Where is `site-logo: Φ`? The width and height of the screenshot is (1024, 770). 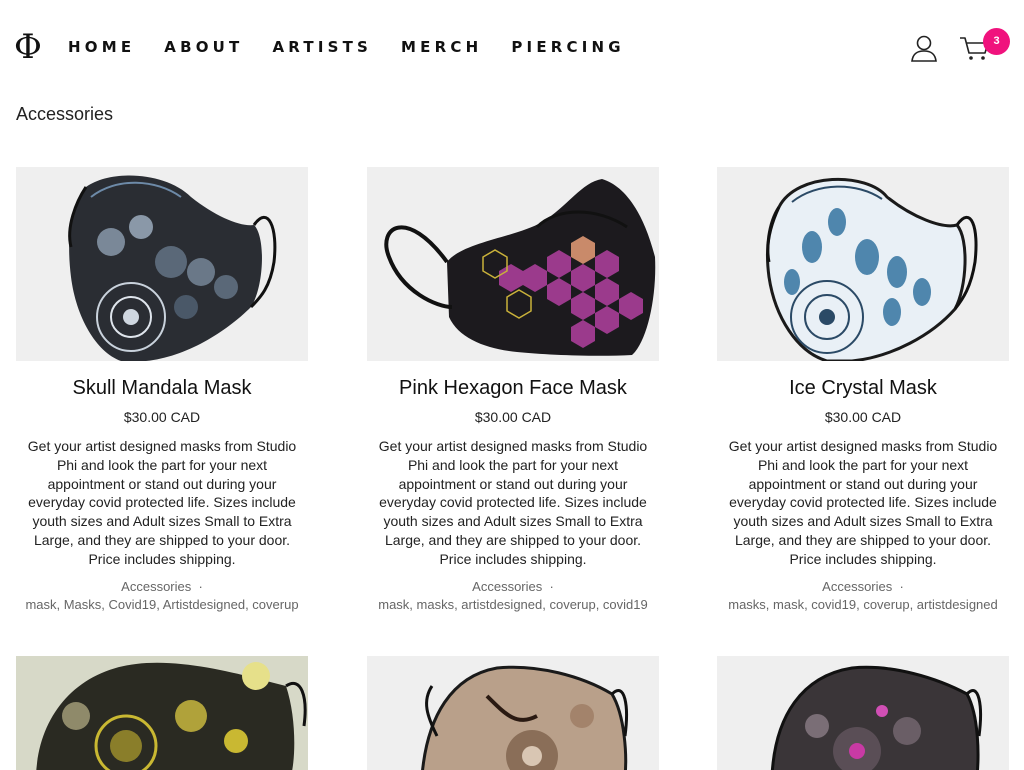
site-logo: Φ is located at coordinates (28, 47).